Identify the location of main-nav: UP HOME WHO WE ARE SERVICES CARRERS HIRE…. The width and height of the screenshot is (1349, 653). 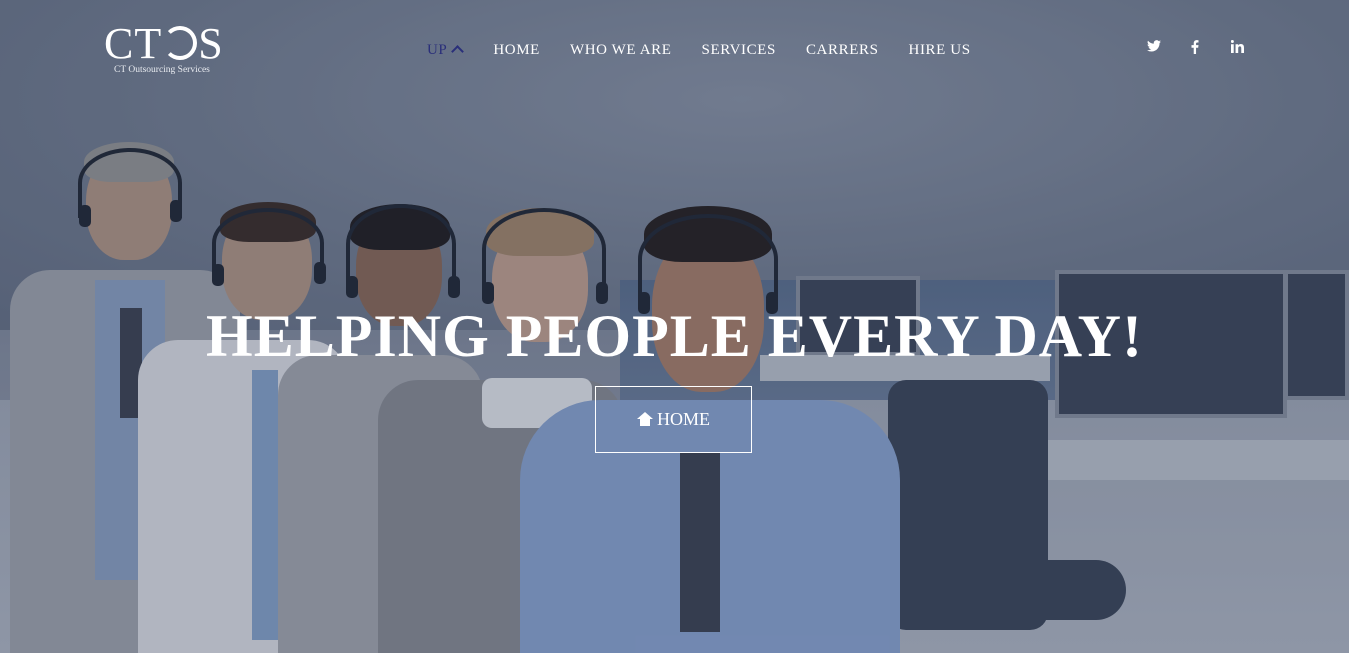
(714, 50).